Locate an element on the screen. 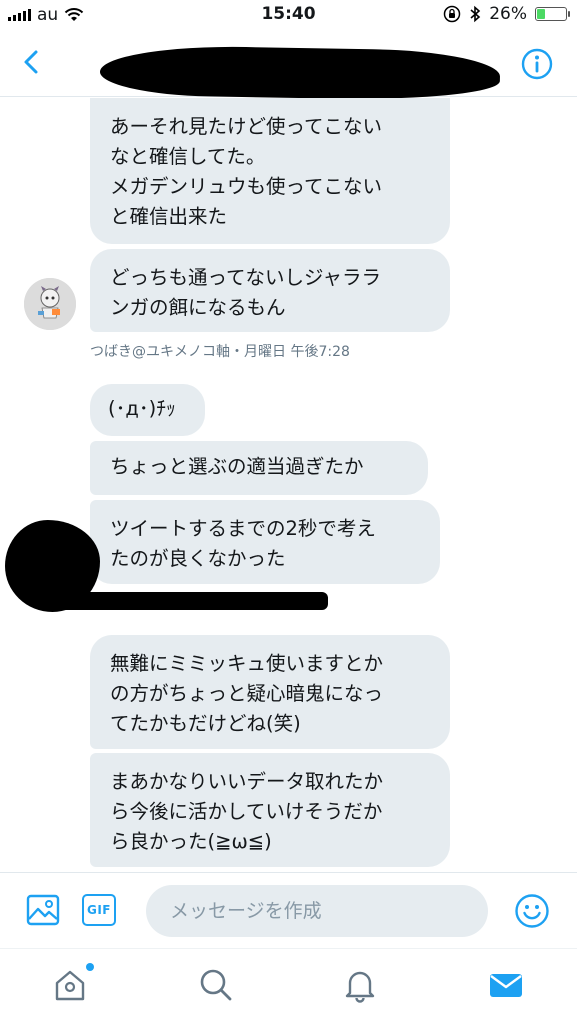 The height and width of the screenshot is (1025, 577). emoji-icon is located at coordinates (532, 911).